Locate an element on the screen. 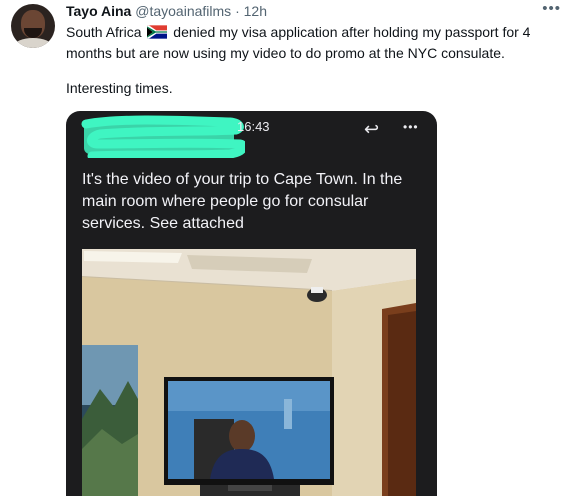 This screenshot has width=577, height=496. tweet-header: Tayo Aina @tayoainafilms · 12h is located at coordinates (166, 11).